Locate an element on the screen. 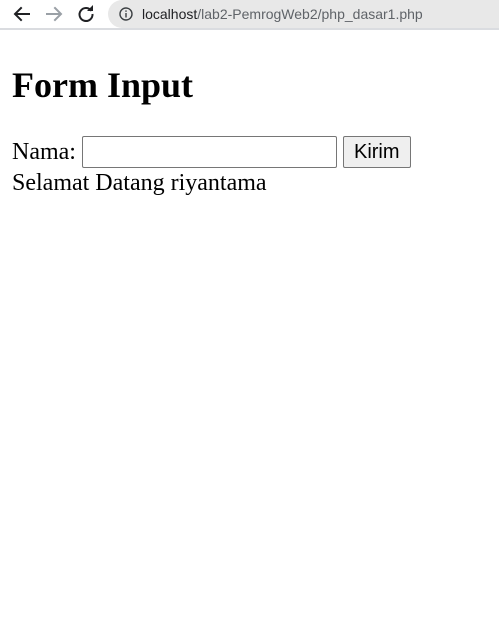 Image resolution: width=499 pixels, height=623 pixels. back-button is located at coordinates (22, 14).